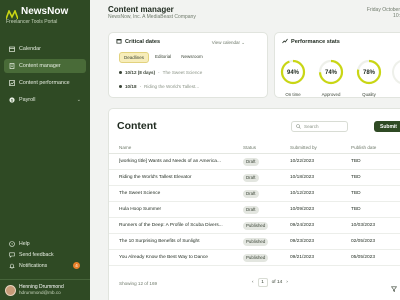 The height and width of the screenshot is (300, 400). What do you see at coordinates (363, 225) in the screenshot?
I see `cell-publish-date: 10/03/2023` at bounding box center [363, 225].